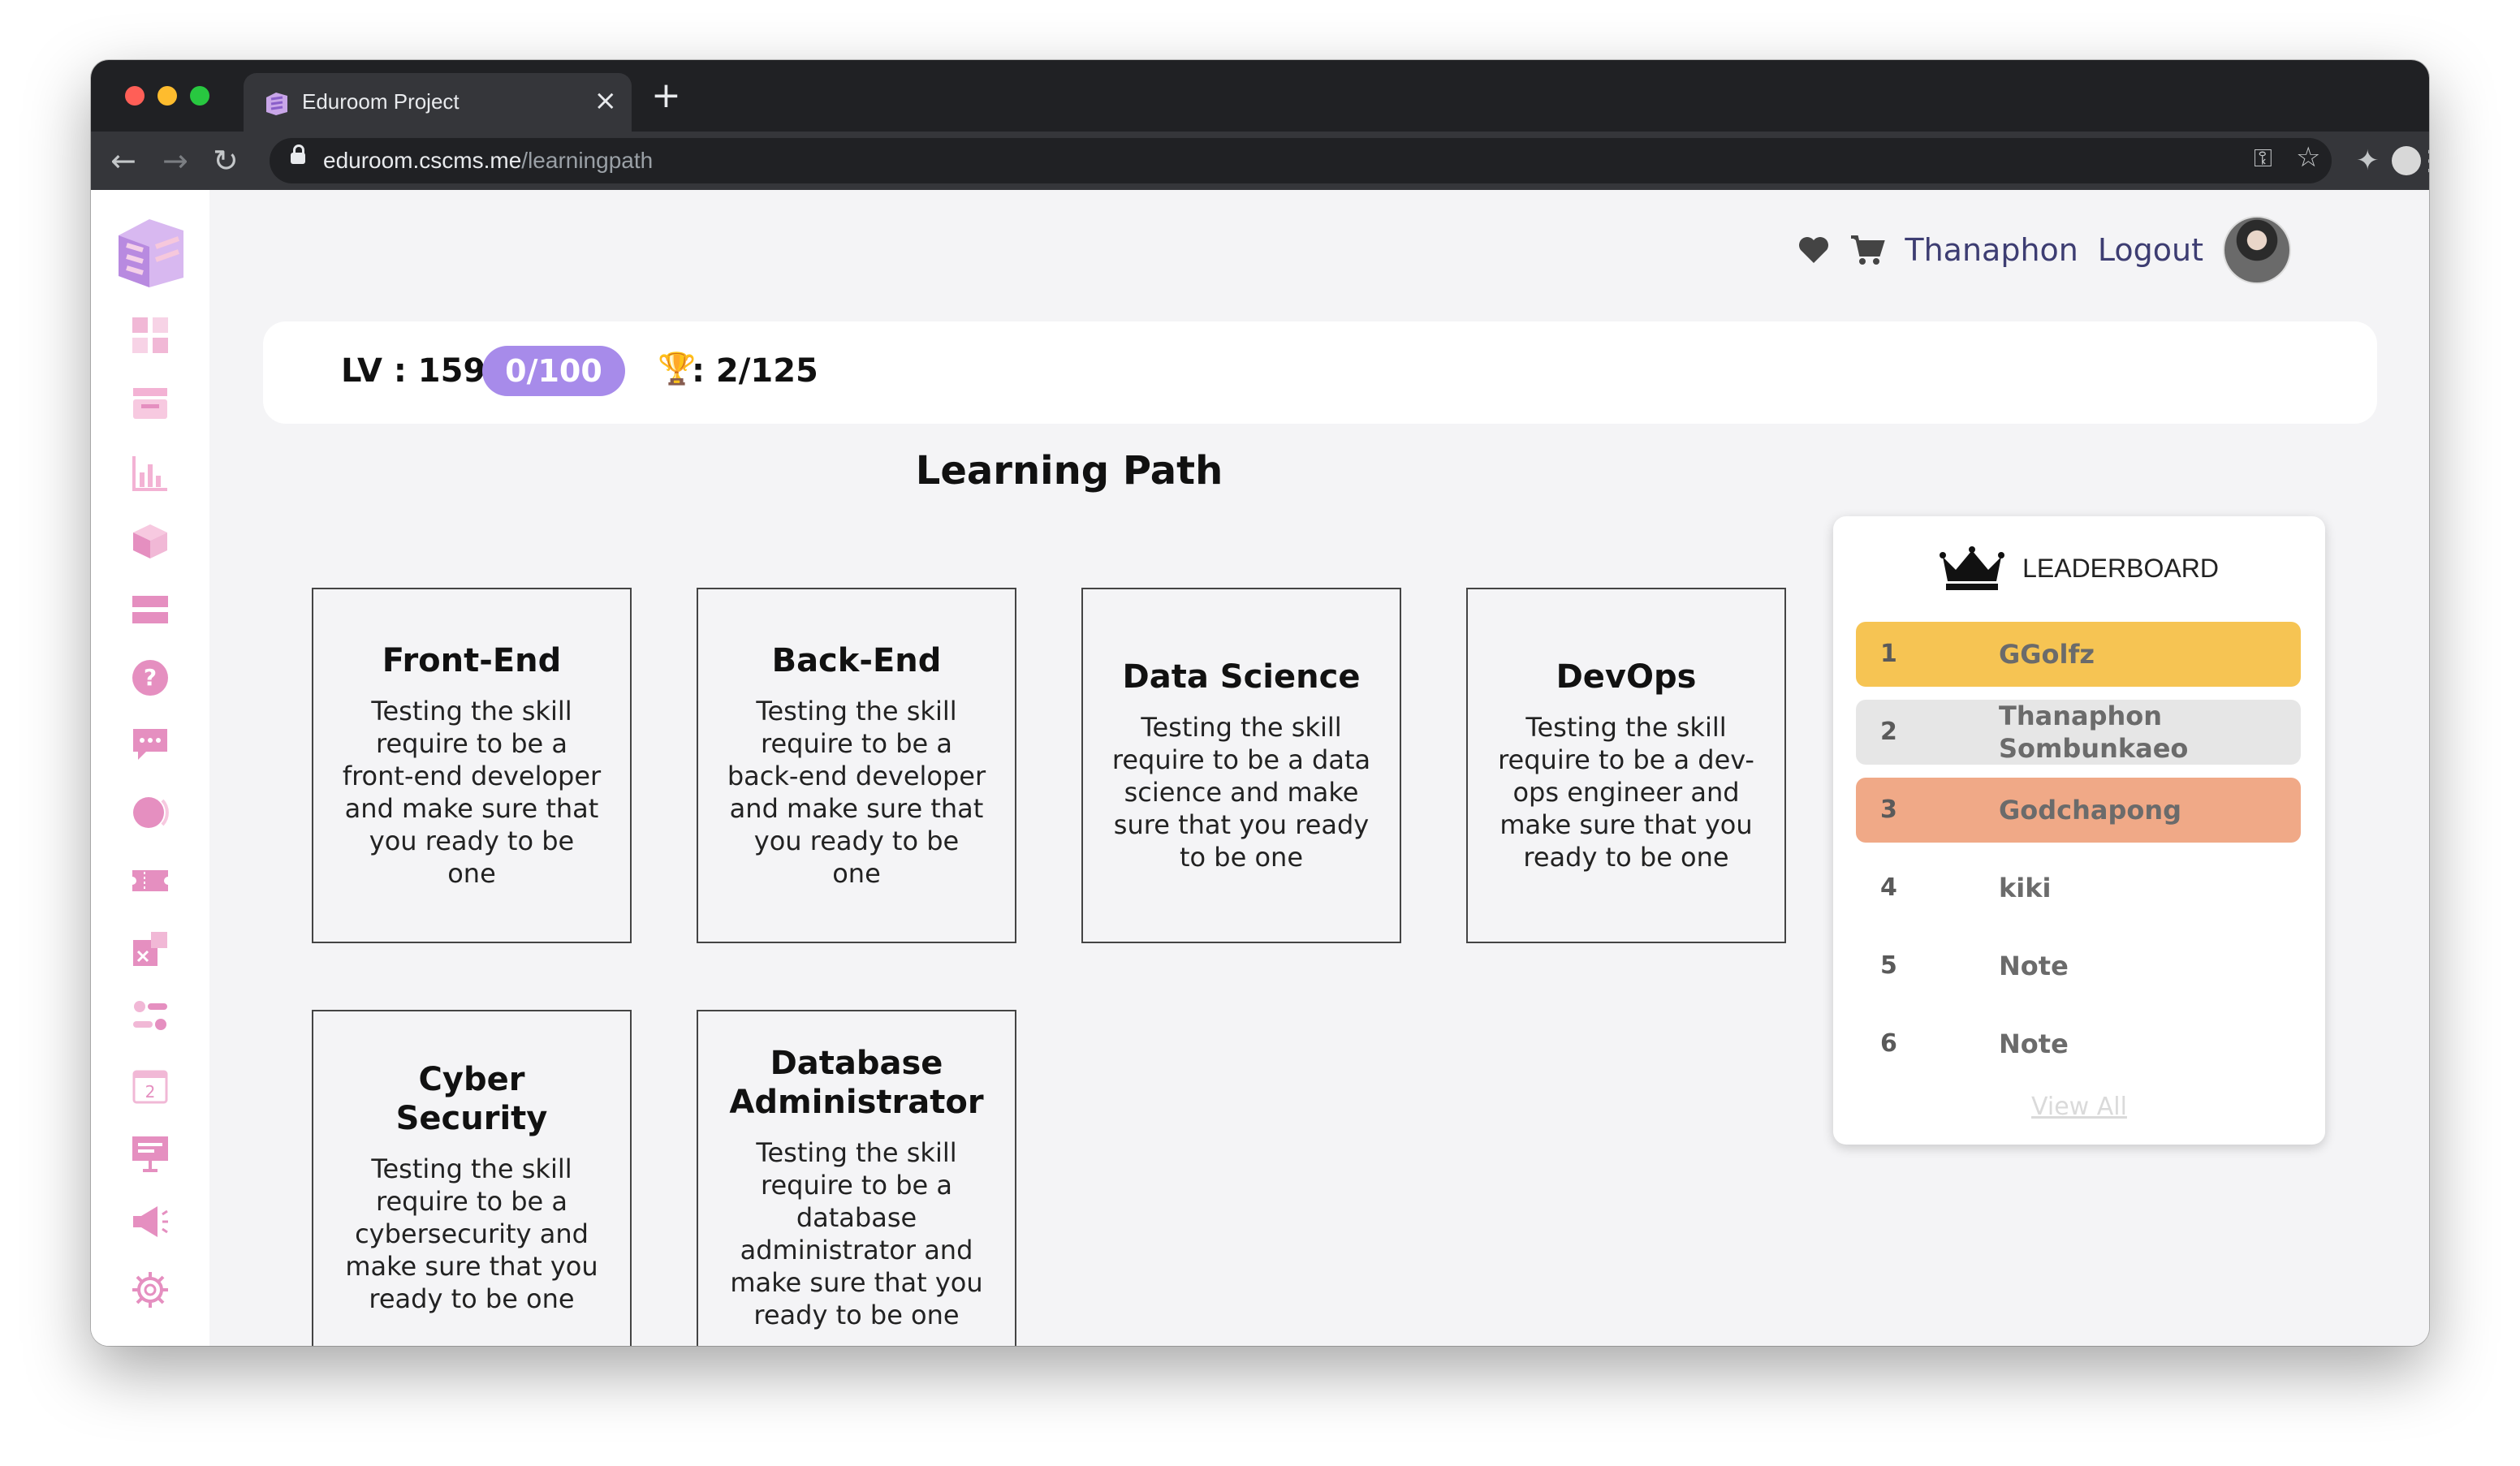 The image size is (2520, 1466). I want to click on user-avatar, so click(2257, 250).